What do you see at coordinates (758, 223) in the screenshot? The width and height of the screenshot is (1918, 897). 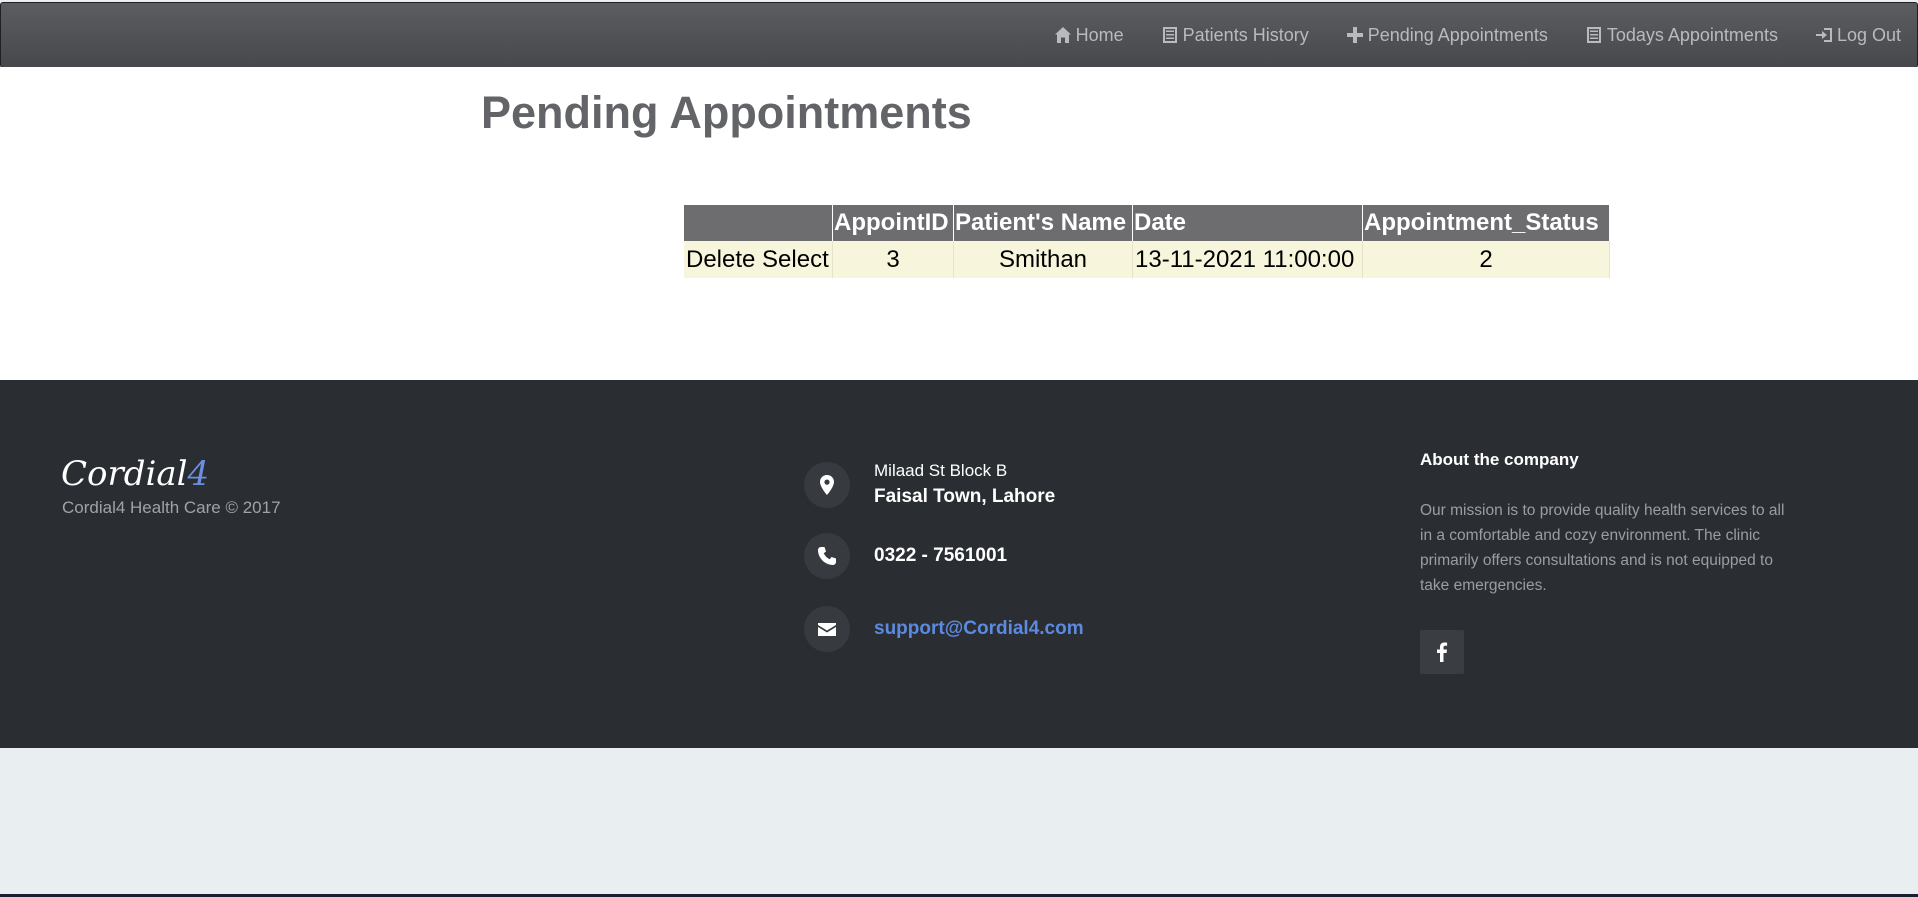 I see `table-header-actions` at bounding box center [758, 223].